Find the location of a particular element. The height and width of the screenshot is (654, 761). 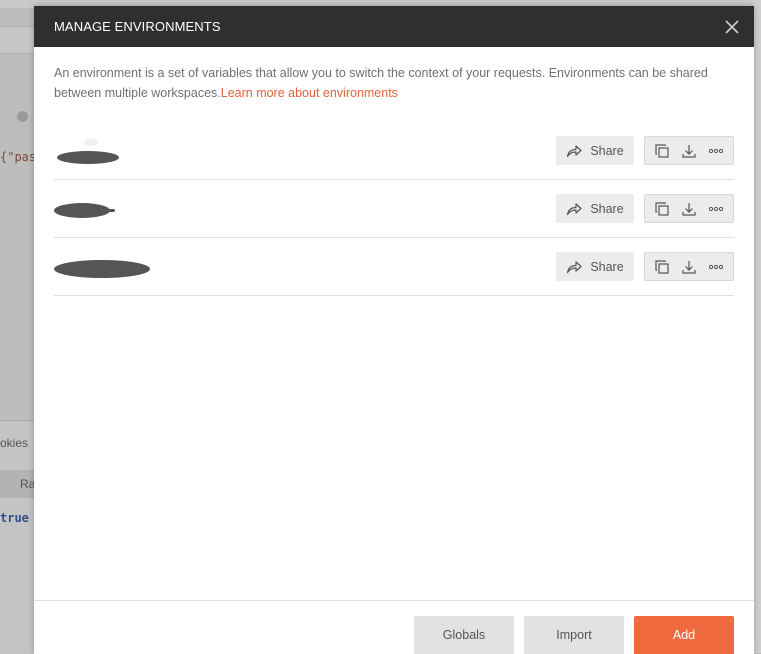

import-button: Import is located at coordinates (574, 635).